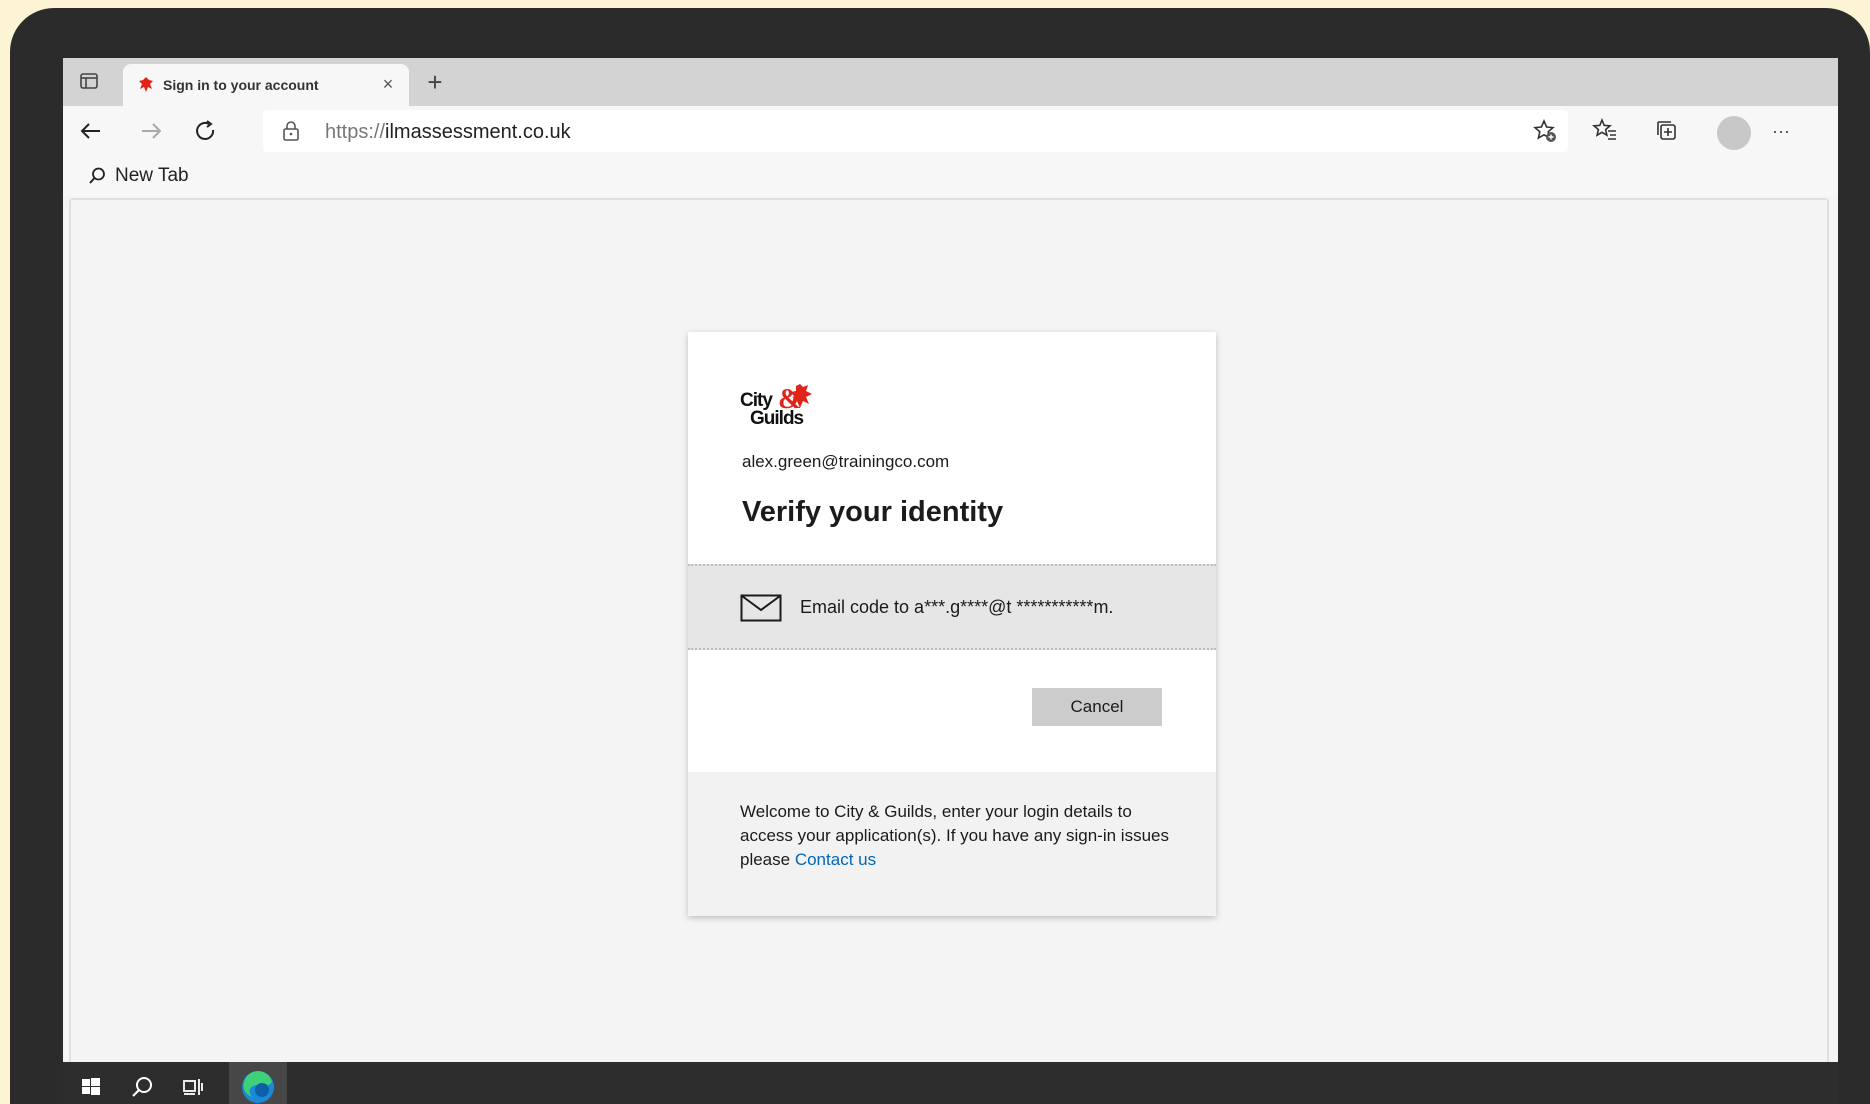 The height and width of the screenshot is (1104, 1870). What do you see at coordinates (89, 82) in the screenshot?
I see `tab-actions-icon` at bounding box center [89, 82].